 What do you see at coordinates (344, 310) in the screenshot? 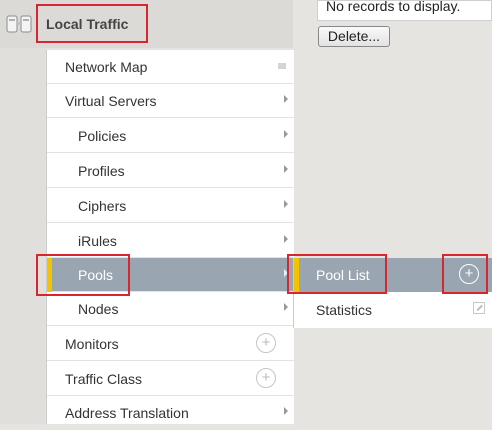
I see `submenu-item-label: Statistics` at bounding box center [344, 310].